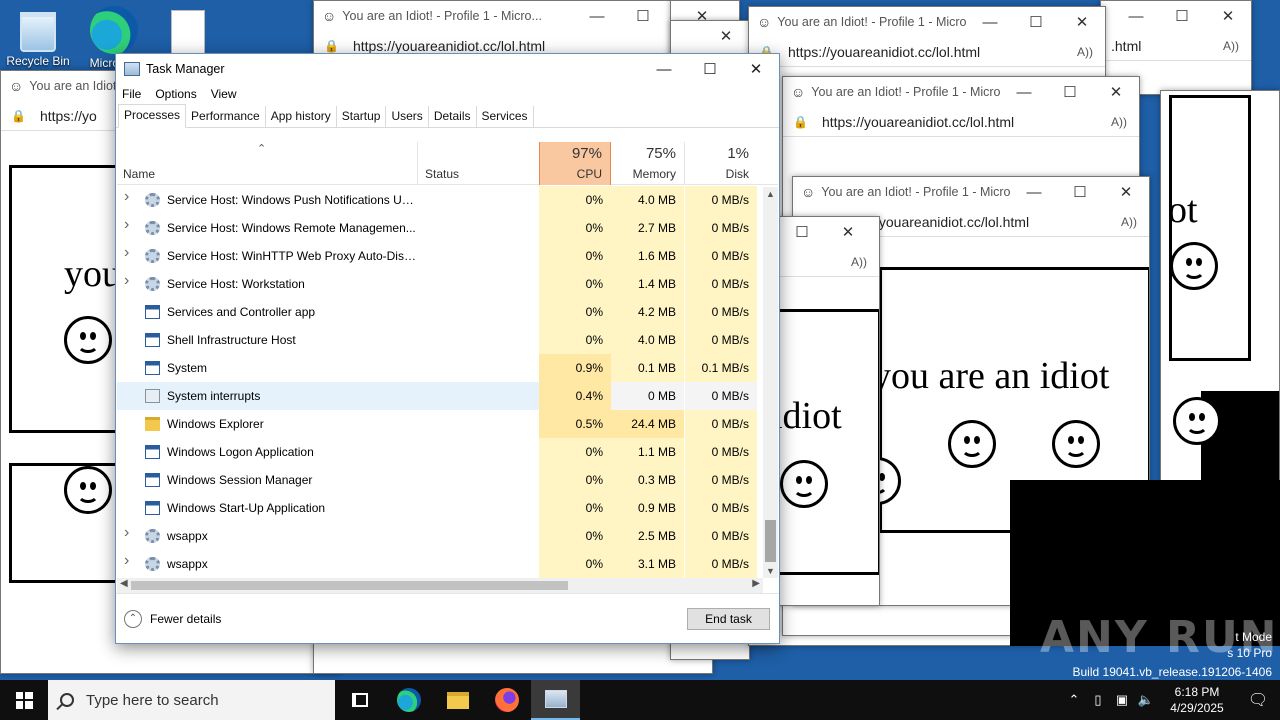 The image size is (1280, 720). I want to click on browser-popup: ☐ ✕ A)) idiot, so click(829, 411).